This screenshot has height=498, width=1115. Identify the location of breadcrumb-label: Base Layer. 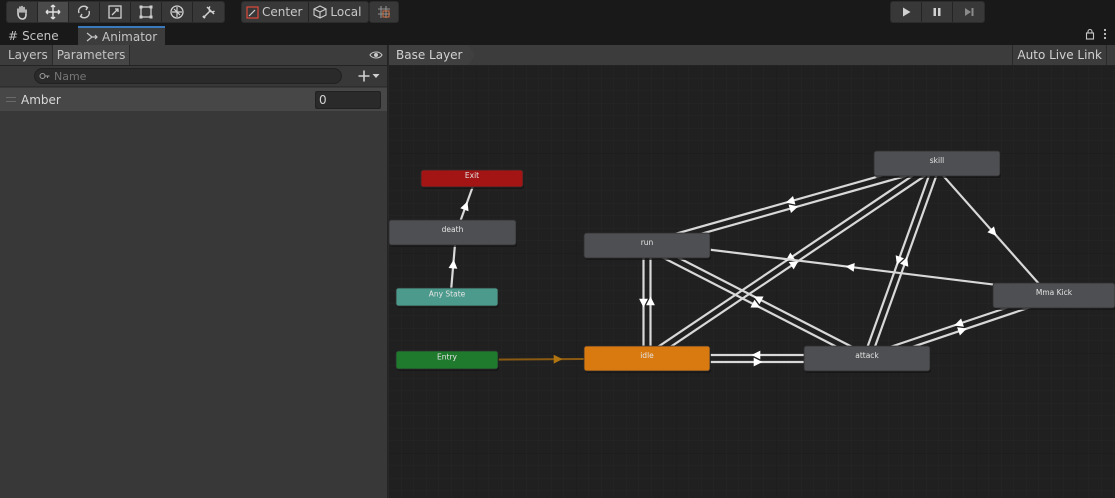
(429, 55).